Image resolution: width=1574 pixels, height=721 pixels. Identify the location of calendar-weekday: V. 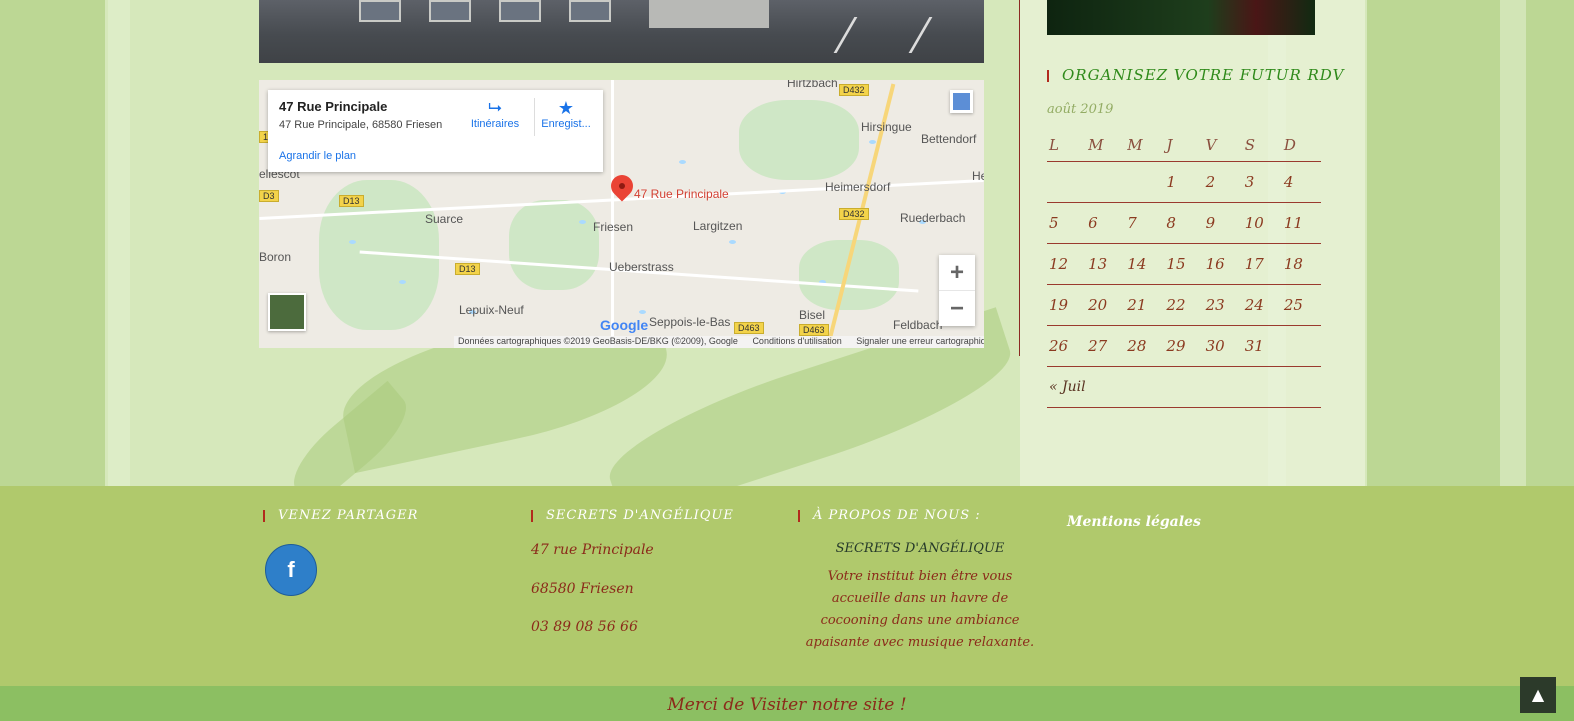
(1223, 145).